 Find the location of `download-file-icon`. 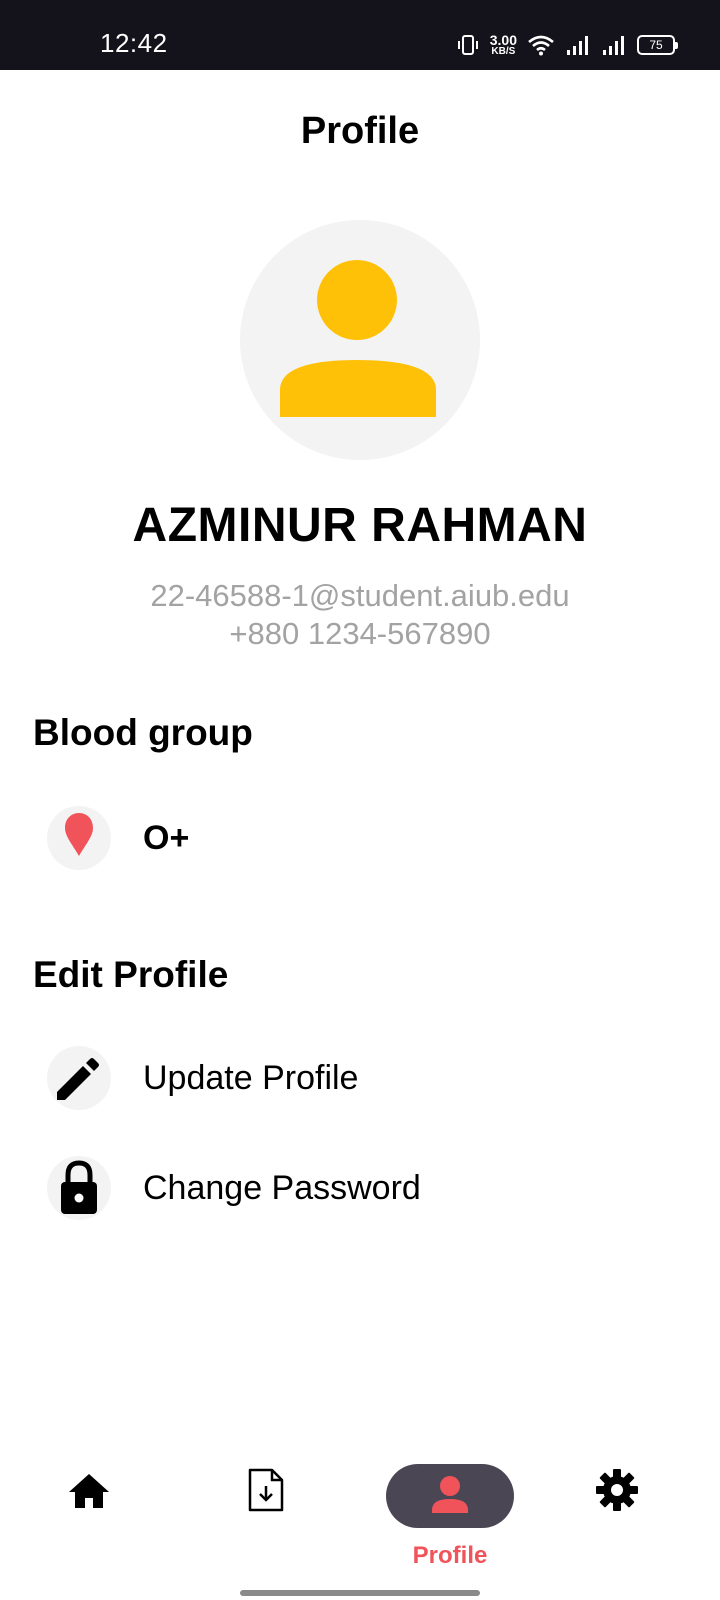

download-file-icon is located at coordinates (266, 1490).